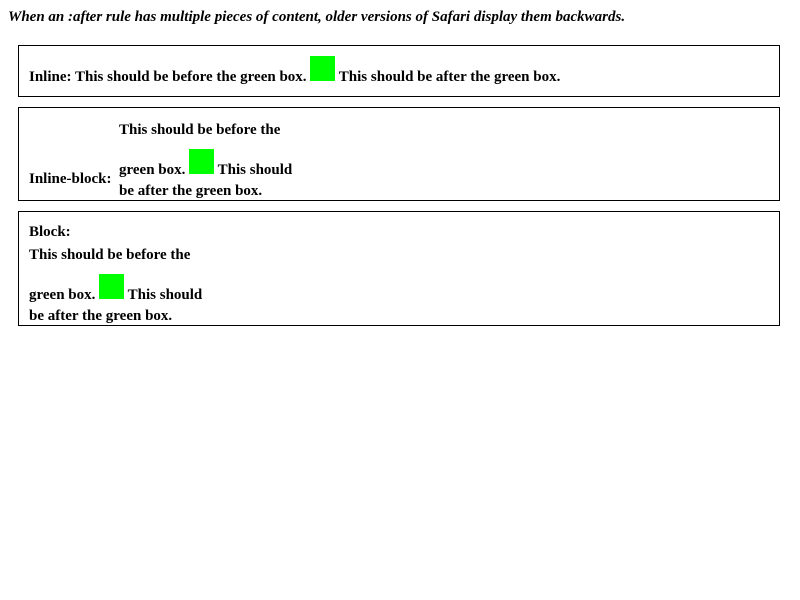 Image resolution: width=800 pixels, height=600 pixels. What do you see at coordinates (101, 316) in the screenshot?
I see `block-after-line: be after the green box.` at bounding box center [101, 316].